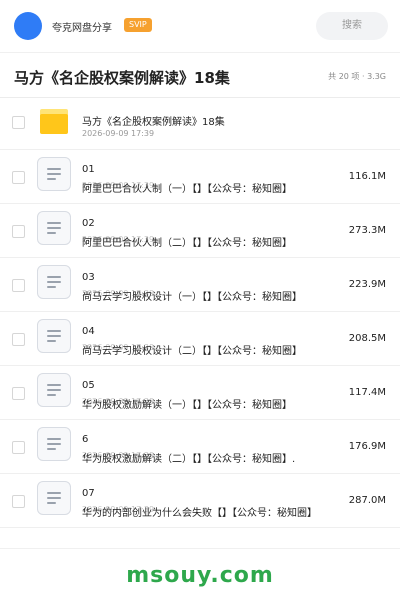  What do you see at coordinates (88, 223) in the screenshot?
I see `file-number: 02` at bounding box center [88, 223].